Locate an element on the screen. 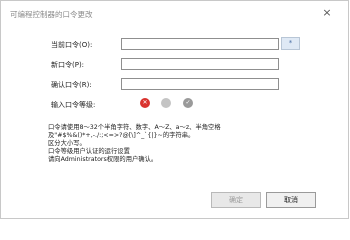 This screenshot has height=240, width=350. current-password-input is located at coordinates (200, 44).